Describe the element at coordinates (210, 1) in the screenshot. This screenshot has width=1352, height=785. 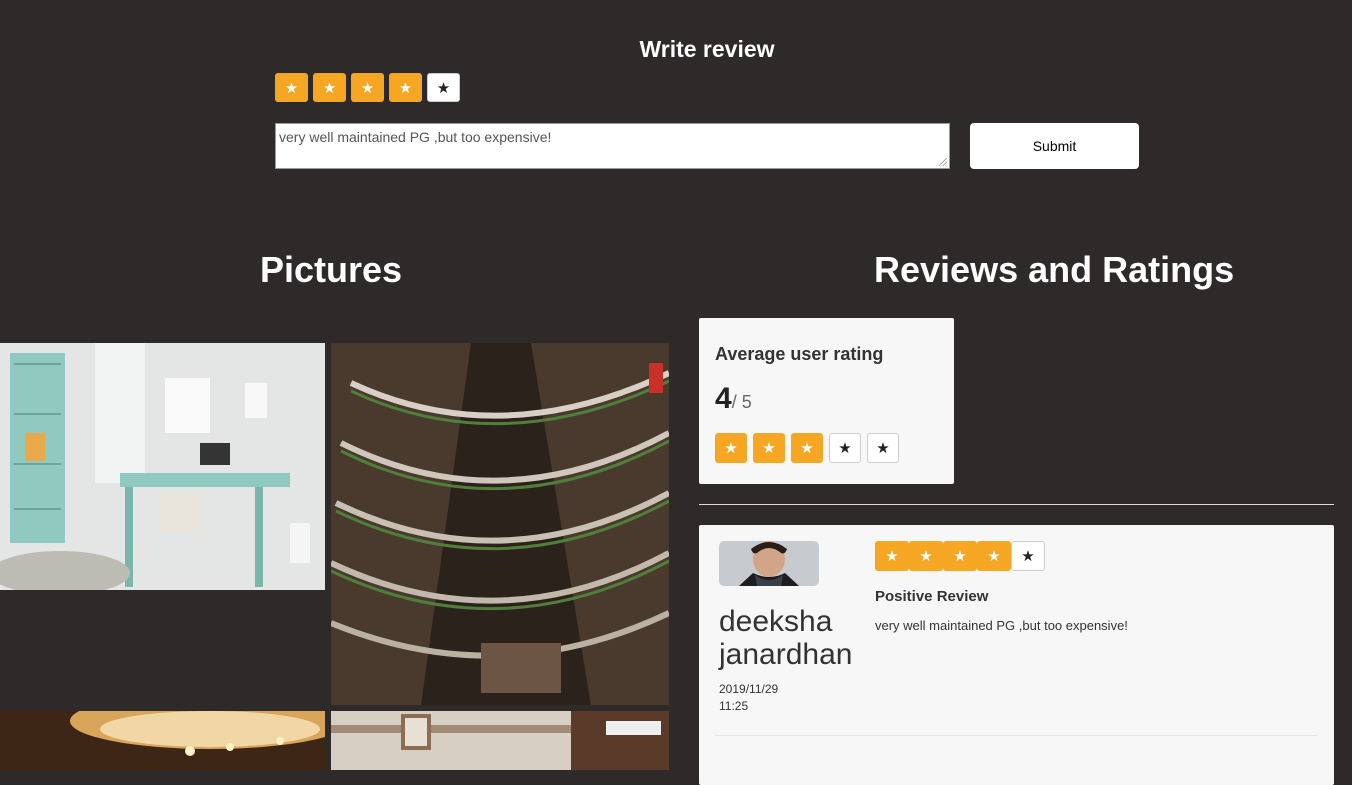
I see `cropped-header-fragment` at that location.